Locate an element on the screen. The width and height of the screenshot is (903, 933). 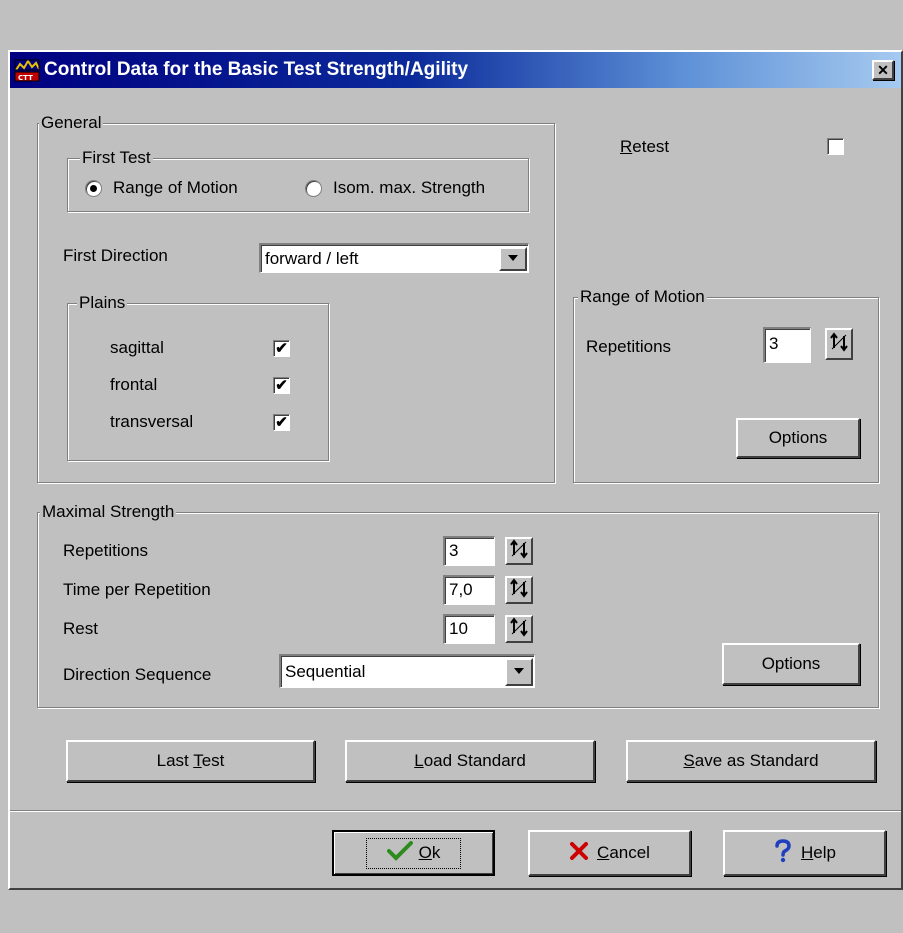
help-button: Help is located at coordinates (804, 853).